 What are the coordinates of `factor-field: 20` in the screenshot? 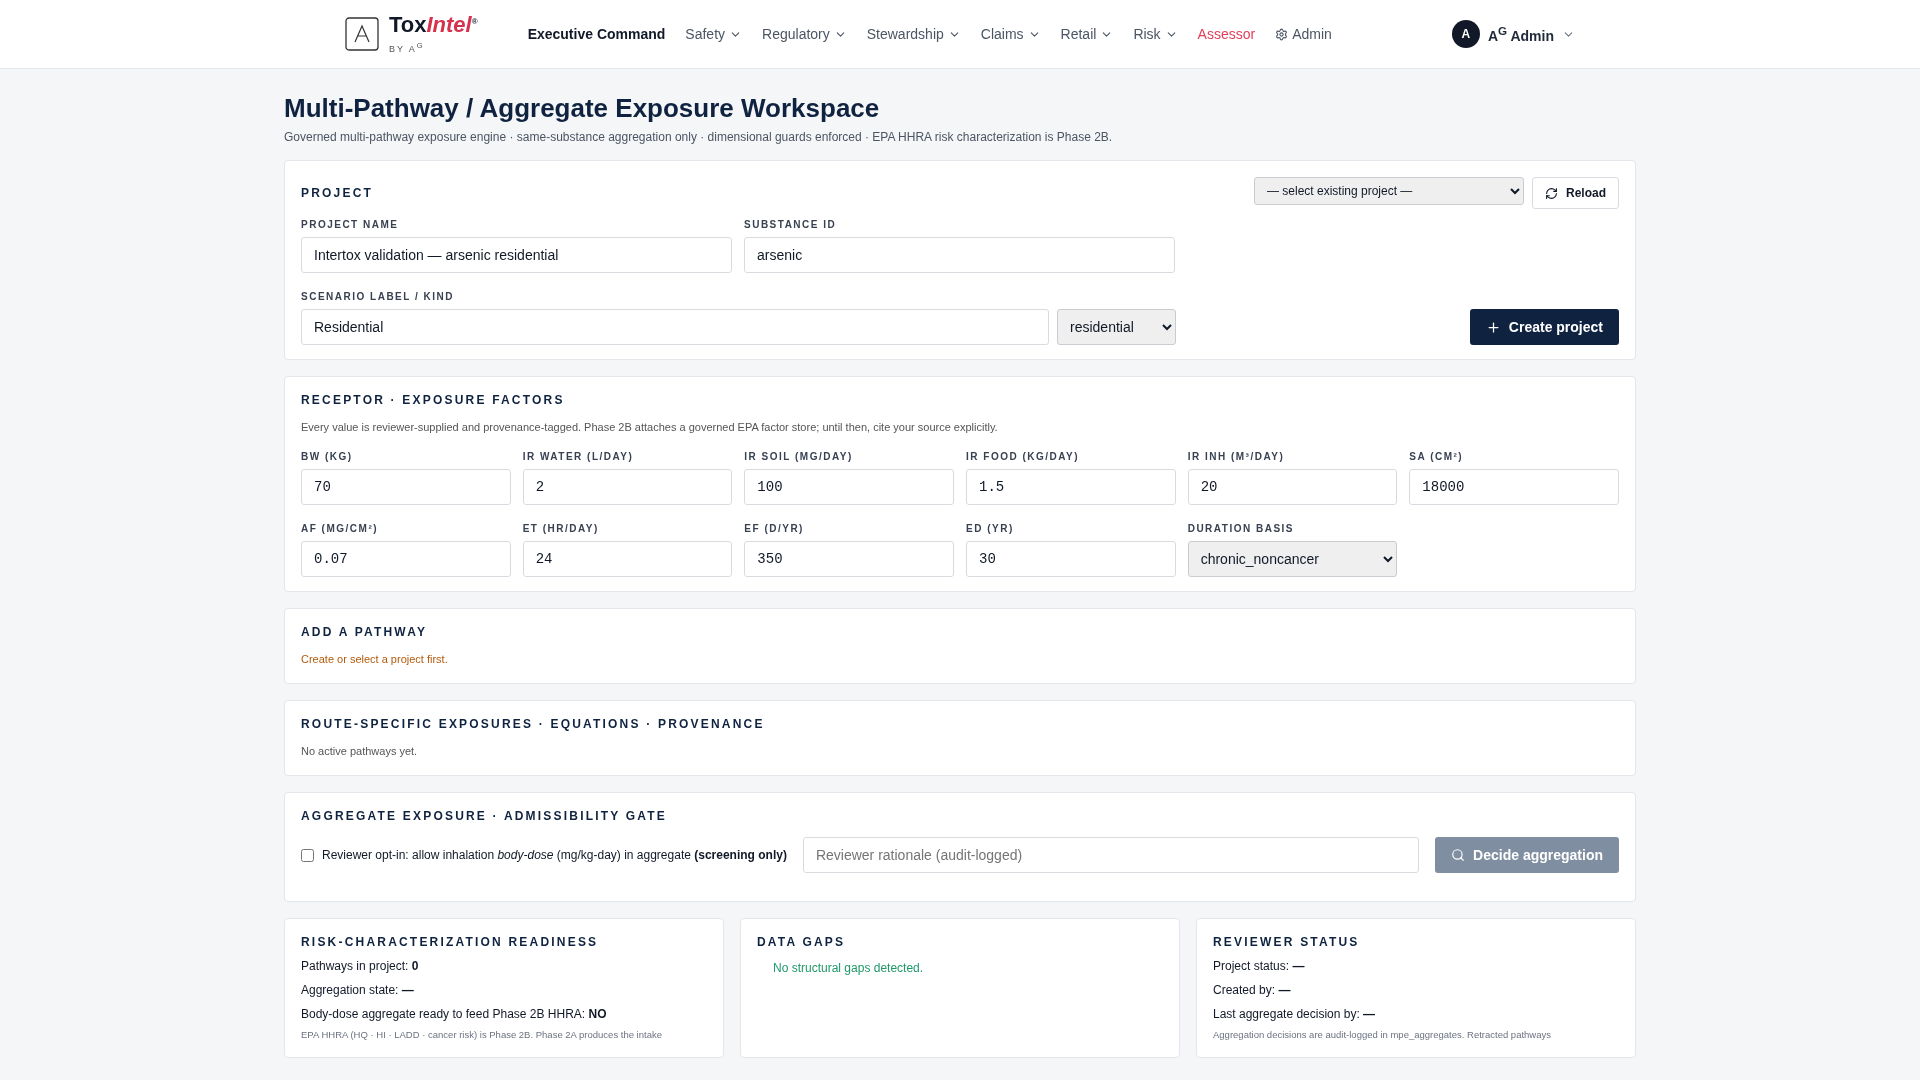 It's located at (1292, 487).